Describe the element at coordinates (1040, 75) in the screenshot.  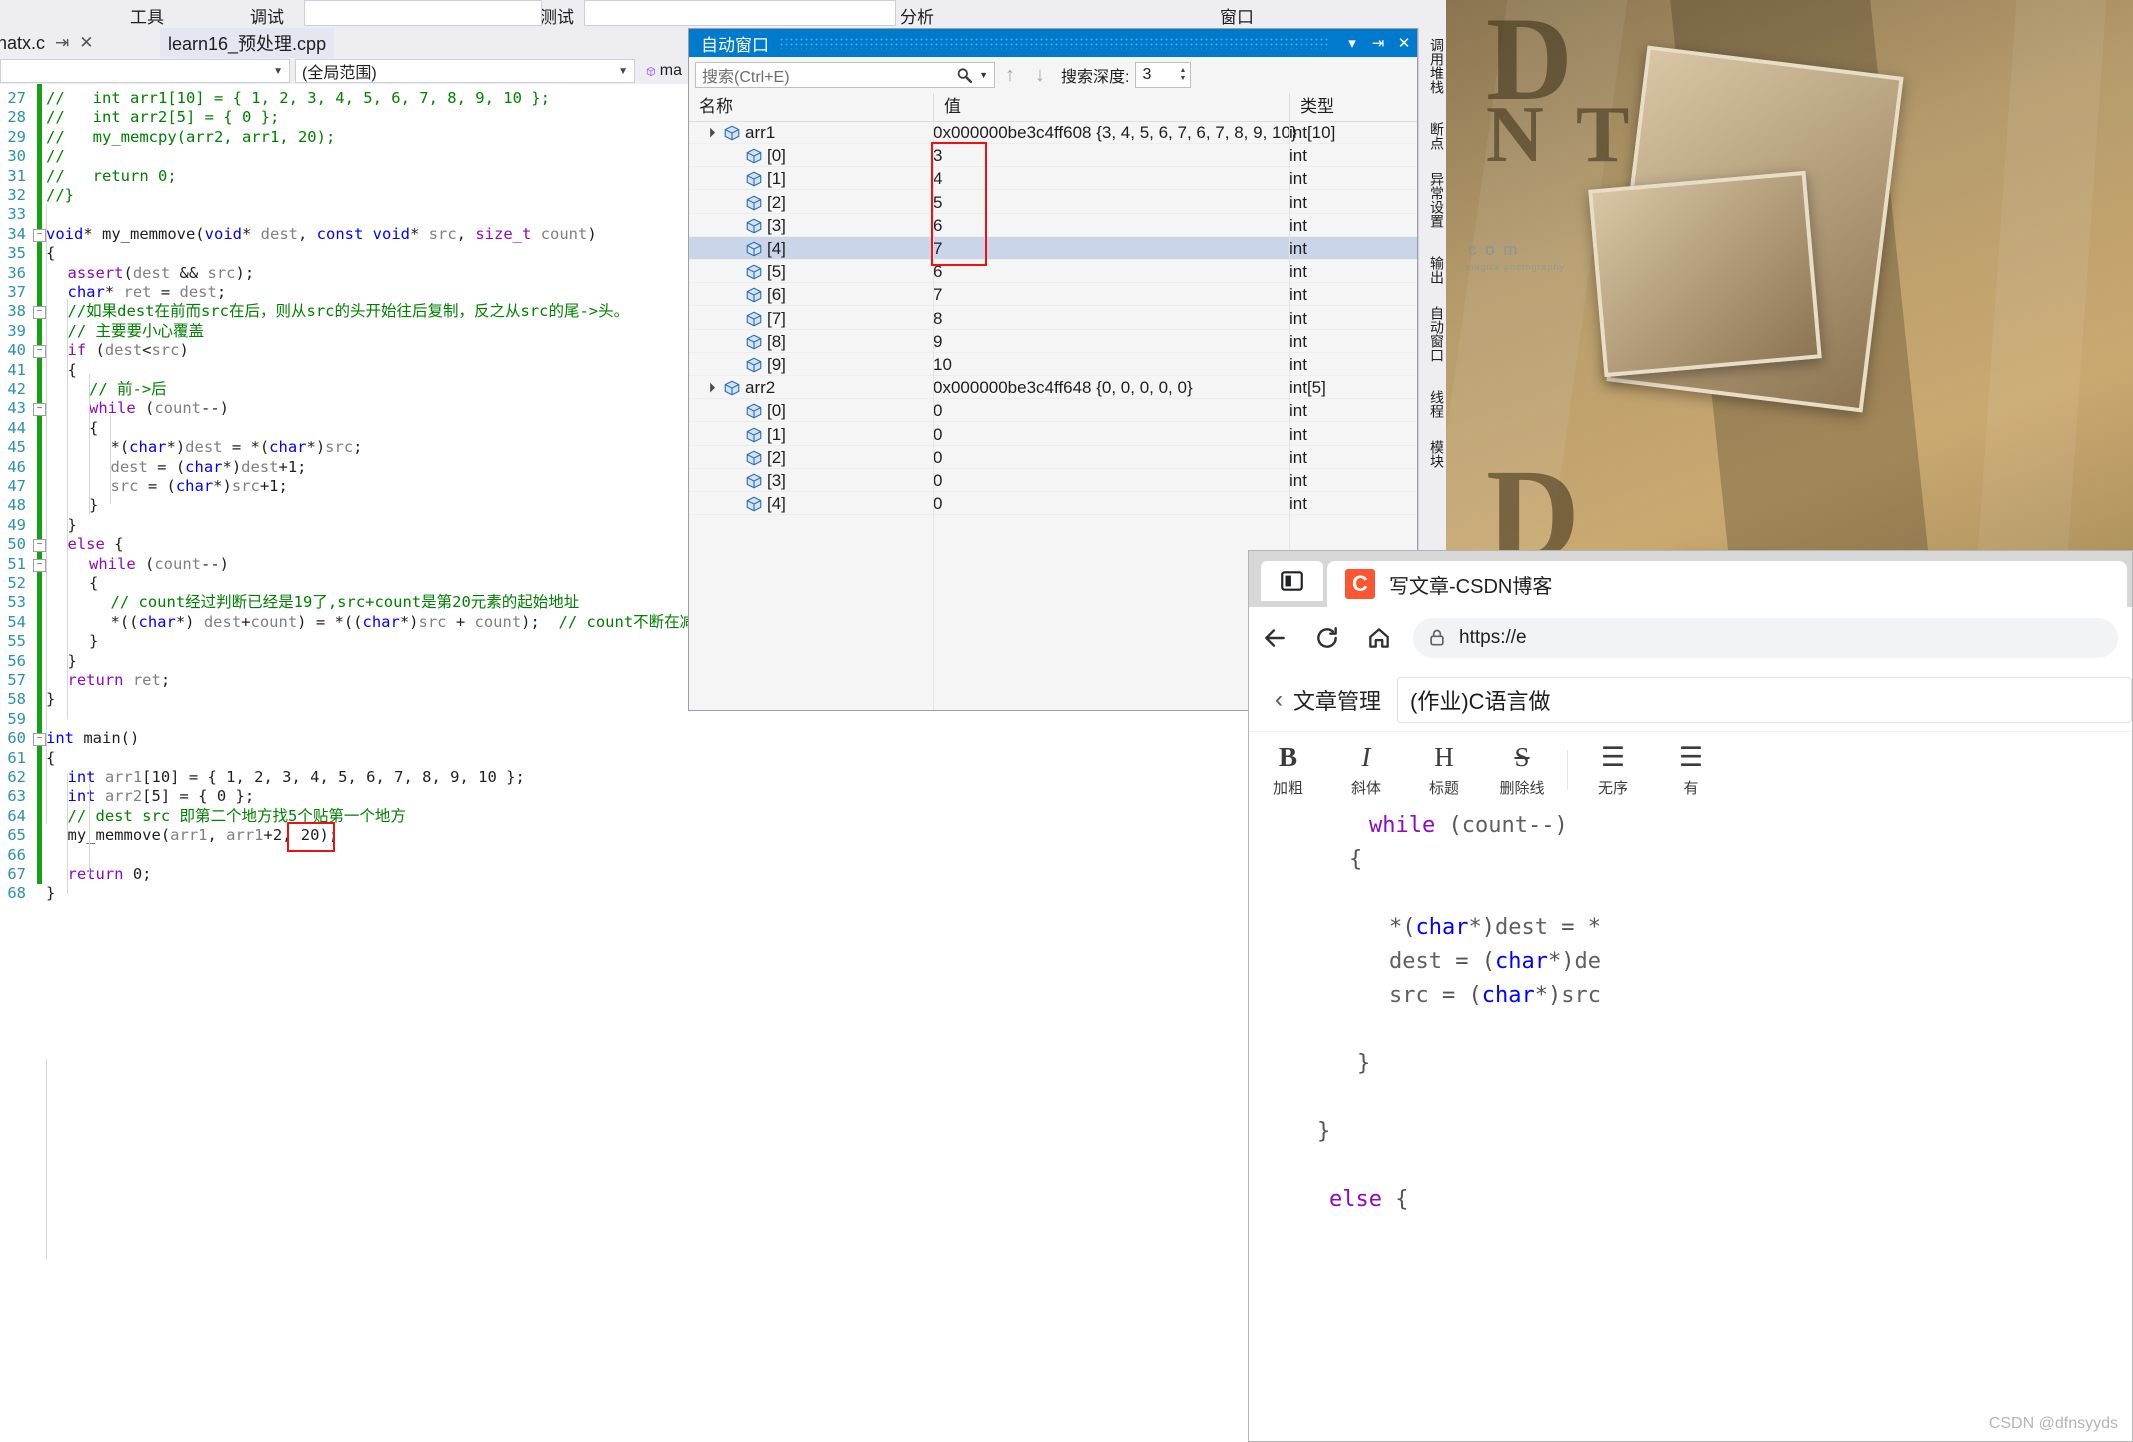
I see `arrow-down-icon: ↓` at that location.